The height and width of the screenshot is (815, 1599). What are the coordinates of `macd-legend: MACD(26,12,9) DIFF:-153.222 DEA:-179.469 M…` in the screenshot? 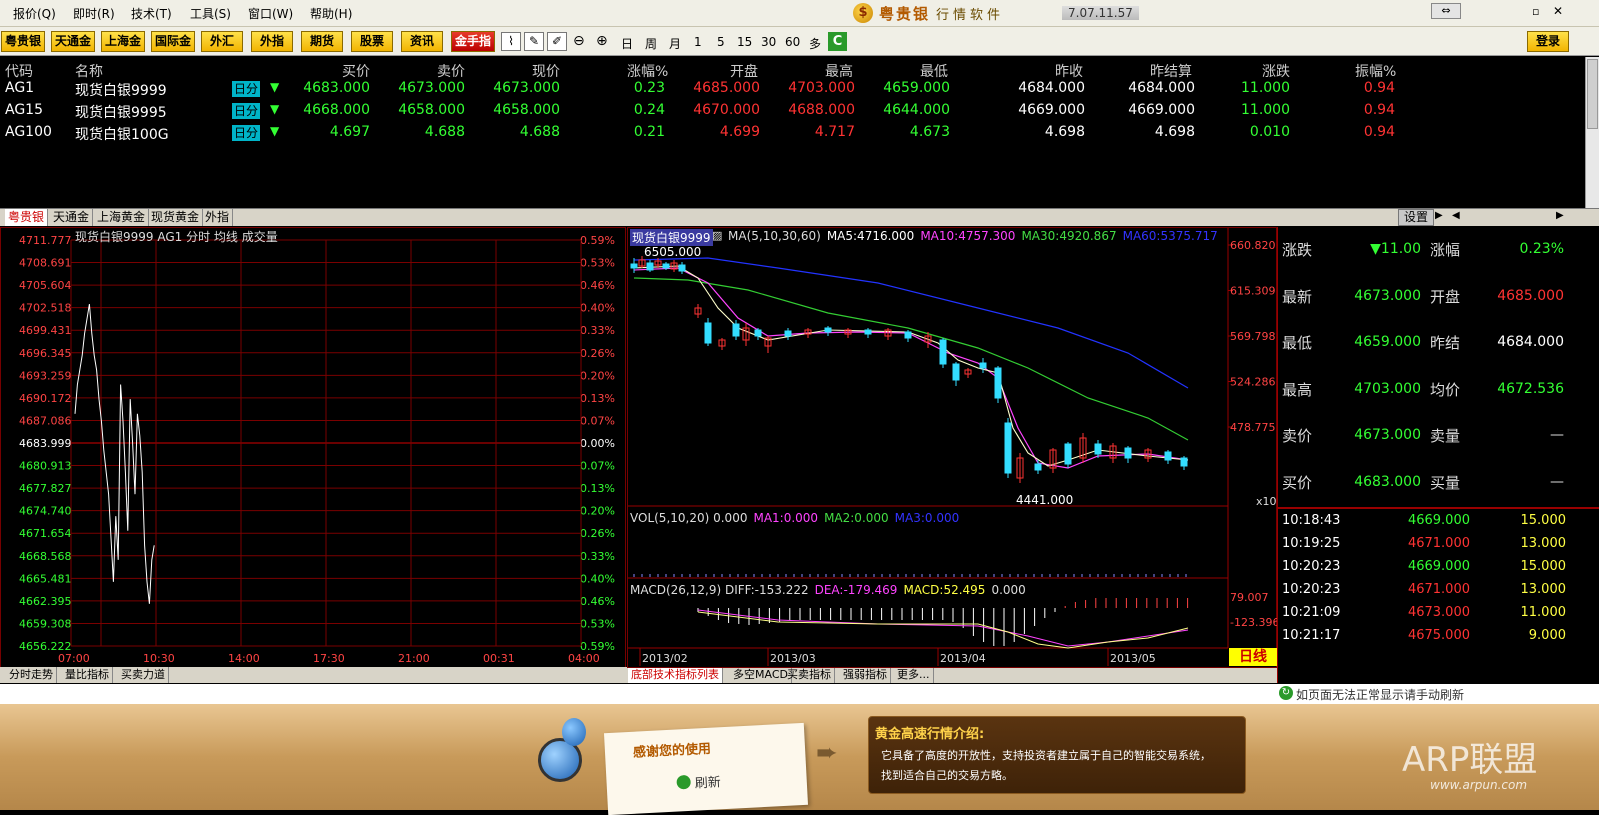 It's located at (831, 590).